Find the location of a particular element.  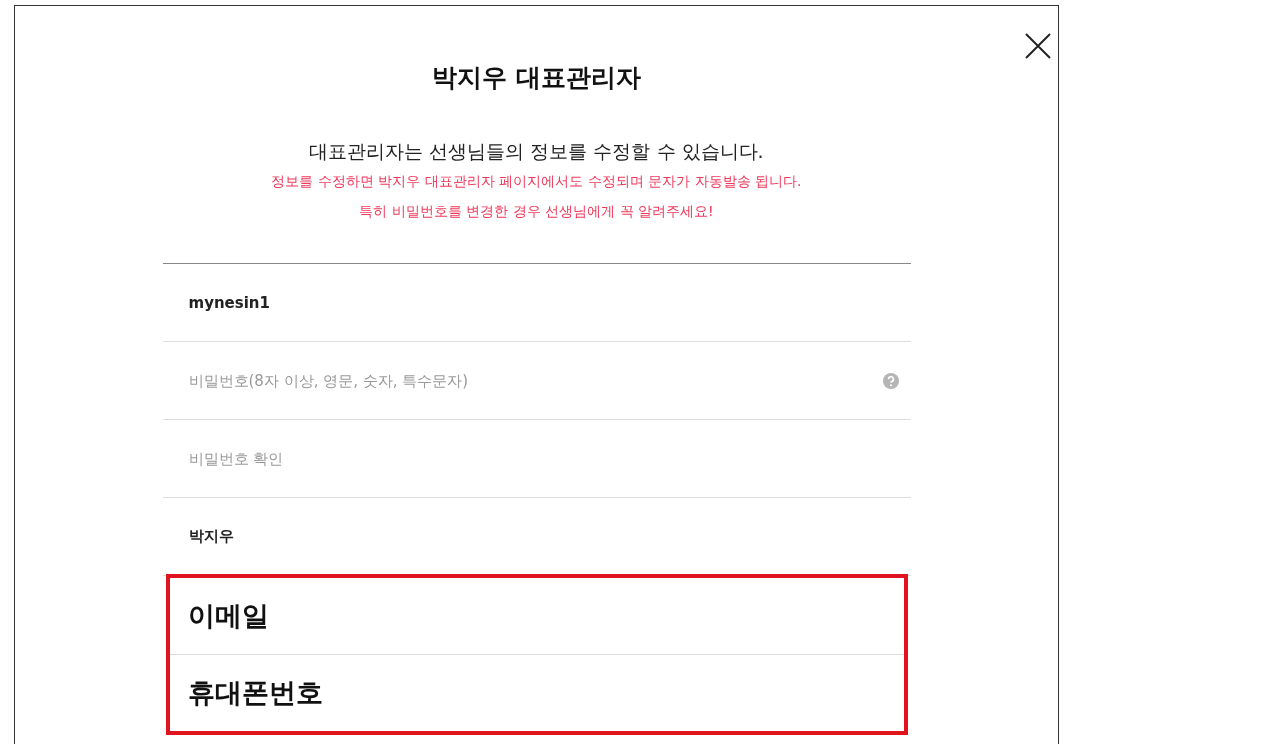

field-label: 이메일 is located at coordinates (228, 616).